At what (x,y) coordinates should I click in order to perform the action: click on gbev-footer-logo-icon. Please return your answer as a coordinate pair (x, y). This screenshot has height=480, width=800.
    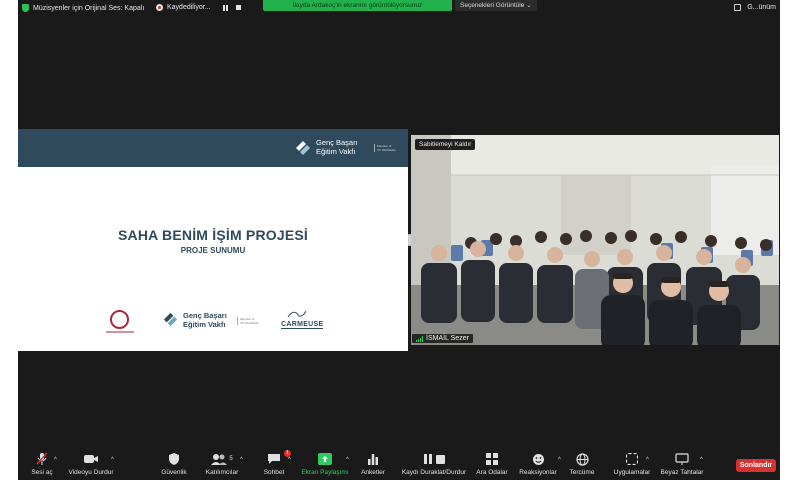
    Looking at the image, I should click on (170, 319).